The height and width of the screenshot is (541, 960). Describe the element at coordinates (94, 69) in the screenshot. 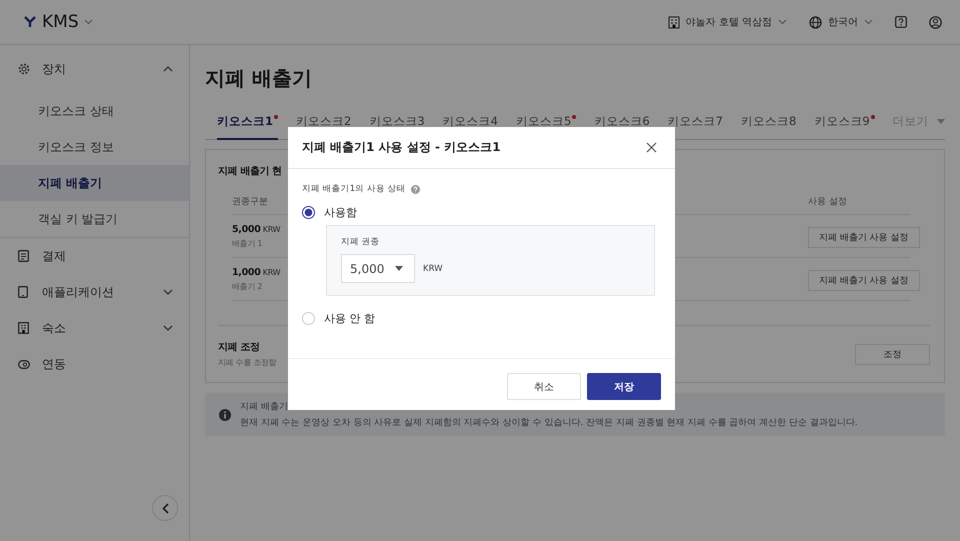

I see `nav-item: 장치` at that location.